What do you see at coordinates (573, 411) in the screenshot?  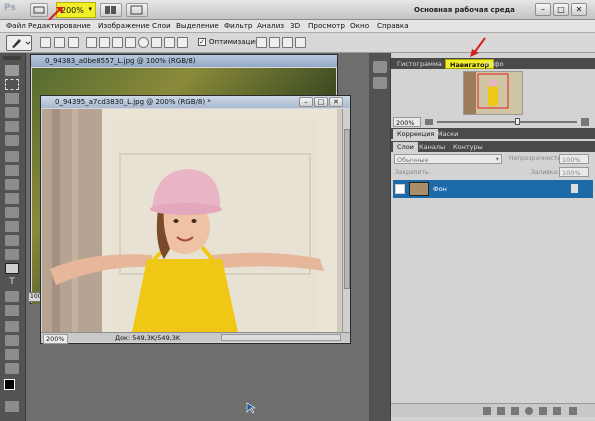 I see `delete-layer-icon` at bounding box center [573, 411].